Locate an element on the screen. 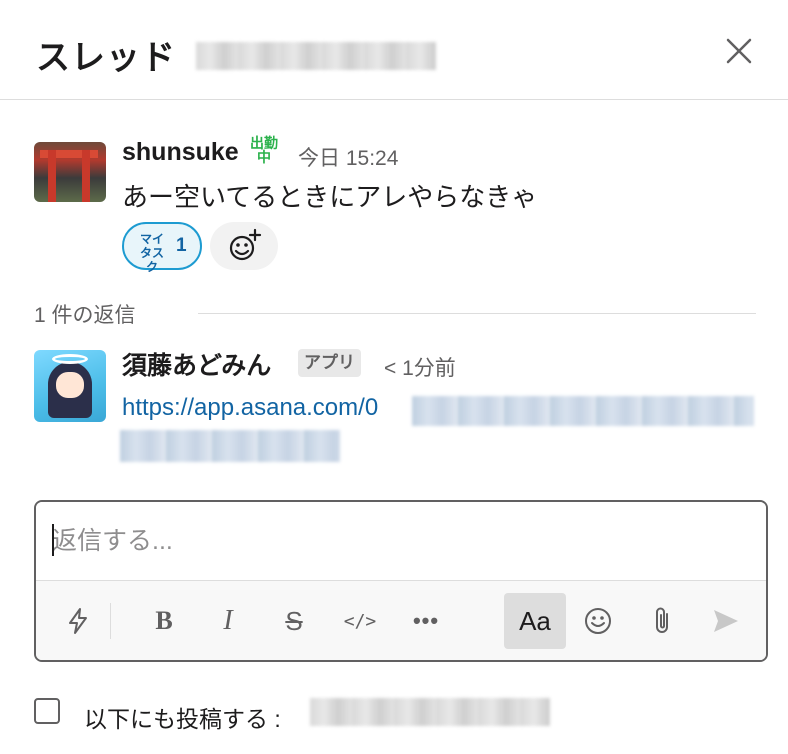 This screenshot has width=788, height=754. shortcuts-button is located at coordinates (78, 621).